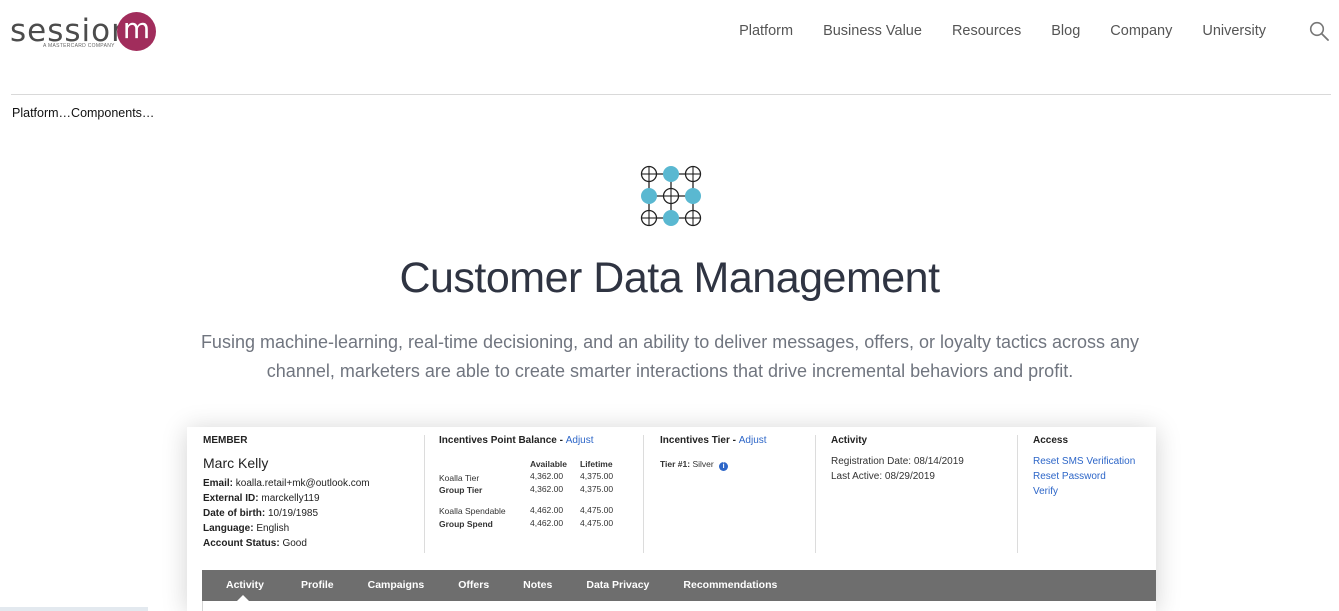  What do you see at coordinates (753, 440) in the screenshot?
I see `tier-adjust-link: Adjust` at bounding box center [753, 440].